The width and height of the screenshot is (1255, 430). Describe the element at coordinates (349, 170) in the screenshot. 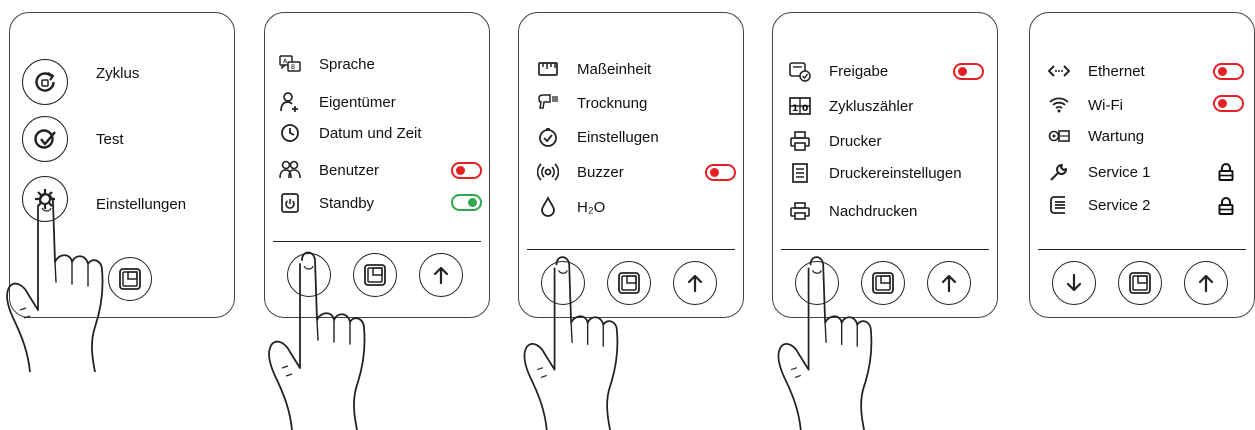

I see `menu-item-label: Benutzer` at that location.